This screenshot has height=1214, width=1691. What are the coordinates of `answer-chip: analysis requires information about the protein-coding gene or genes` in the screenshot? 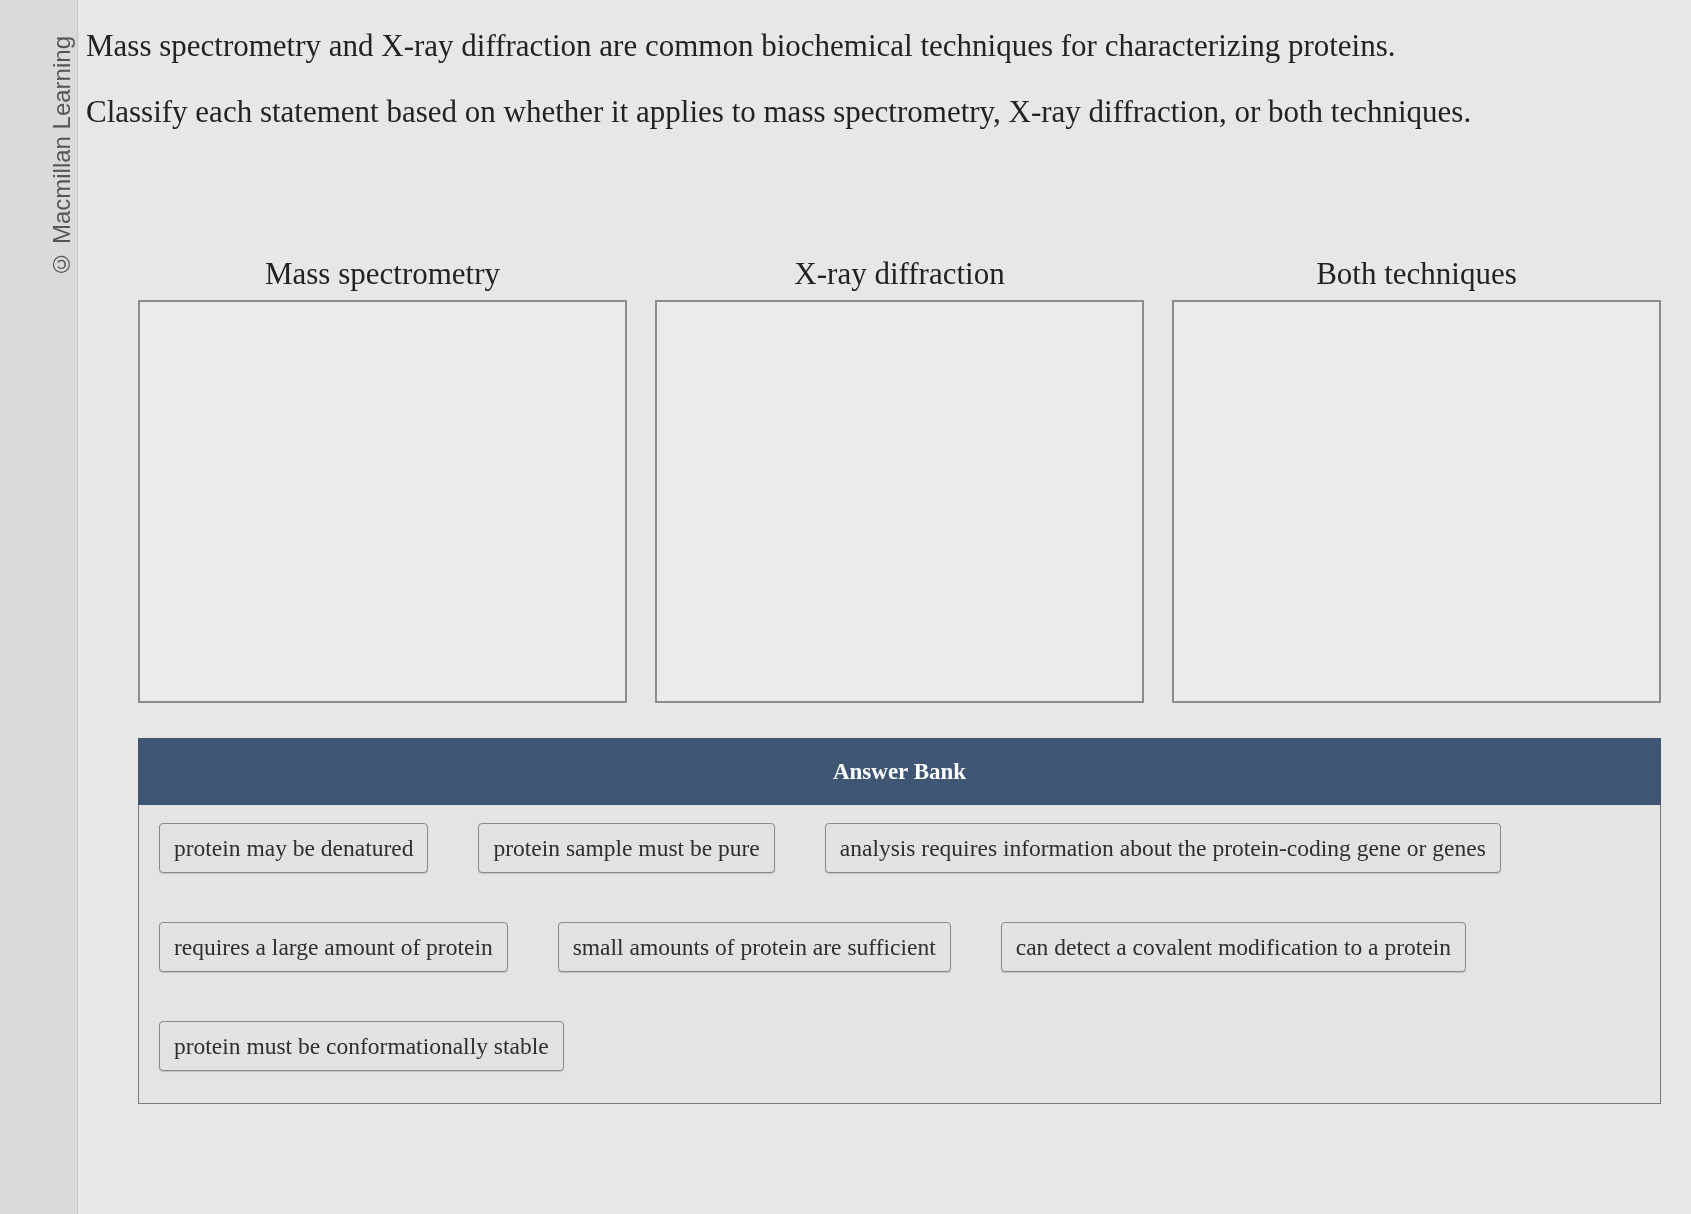 It's located at (1162, 848).